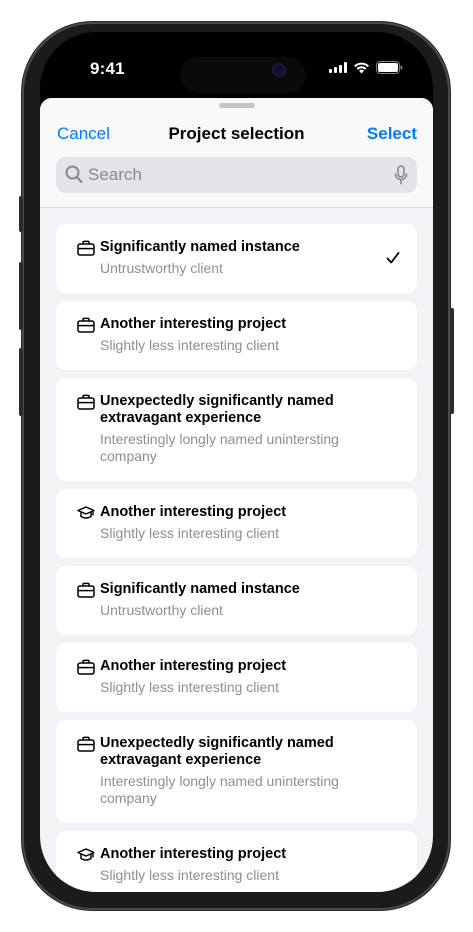 The image size is (473, 932). What do you see at coordinates (393, 258) in the screenshot?
I see `checkmark-icon` at bounding box center [393, 258].